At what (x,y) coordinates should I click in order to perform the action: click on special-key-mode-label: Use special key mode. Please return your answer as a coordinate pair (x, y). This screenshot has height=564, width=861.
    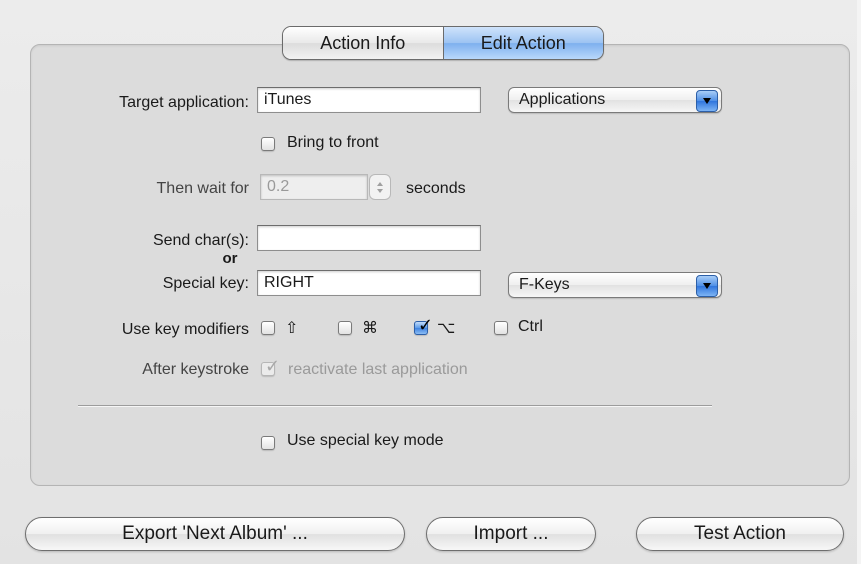
    Looking at the image, I should click on (365, 440).